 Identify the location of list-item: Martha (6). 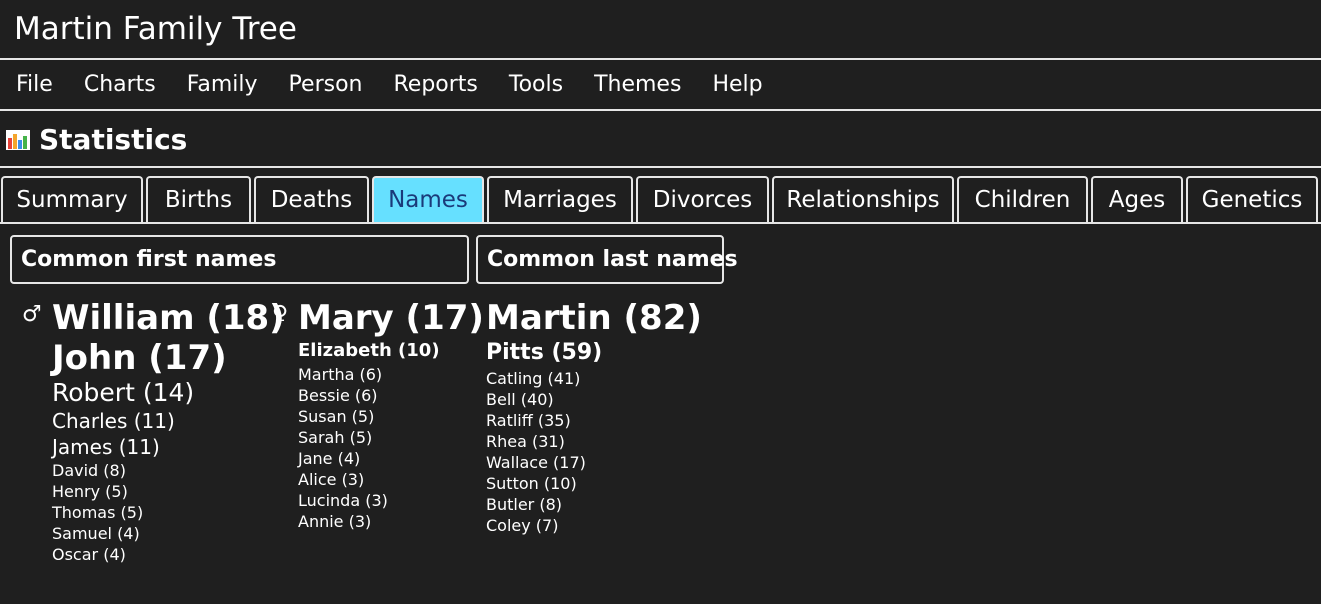
(340, 374).